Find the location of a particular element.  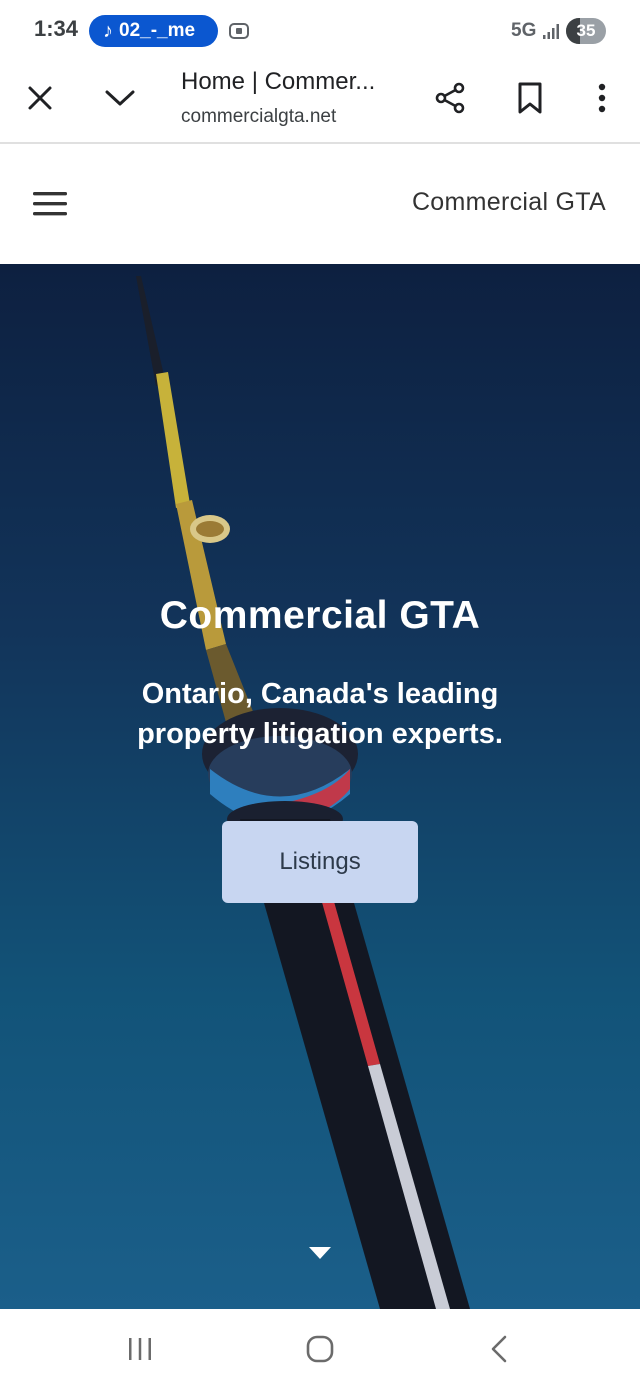

battery-indicator: 35 is located at coordinates (586, 31).